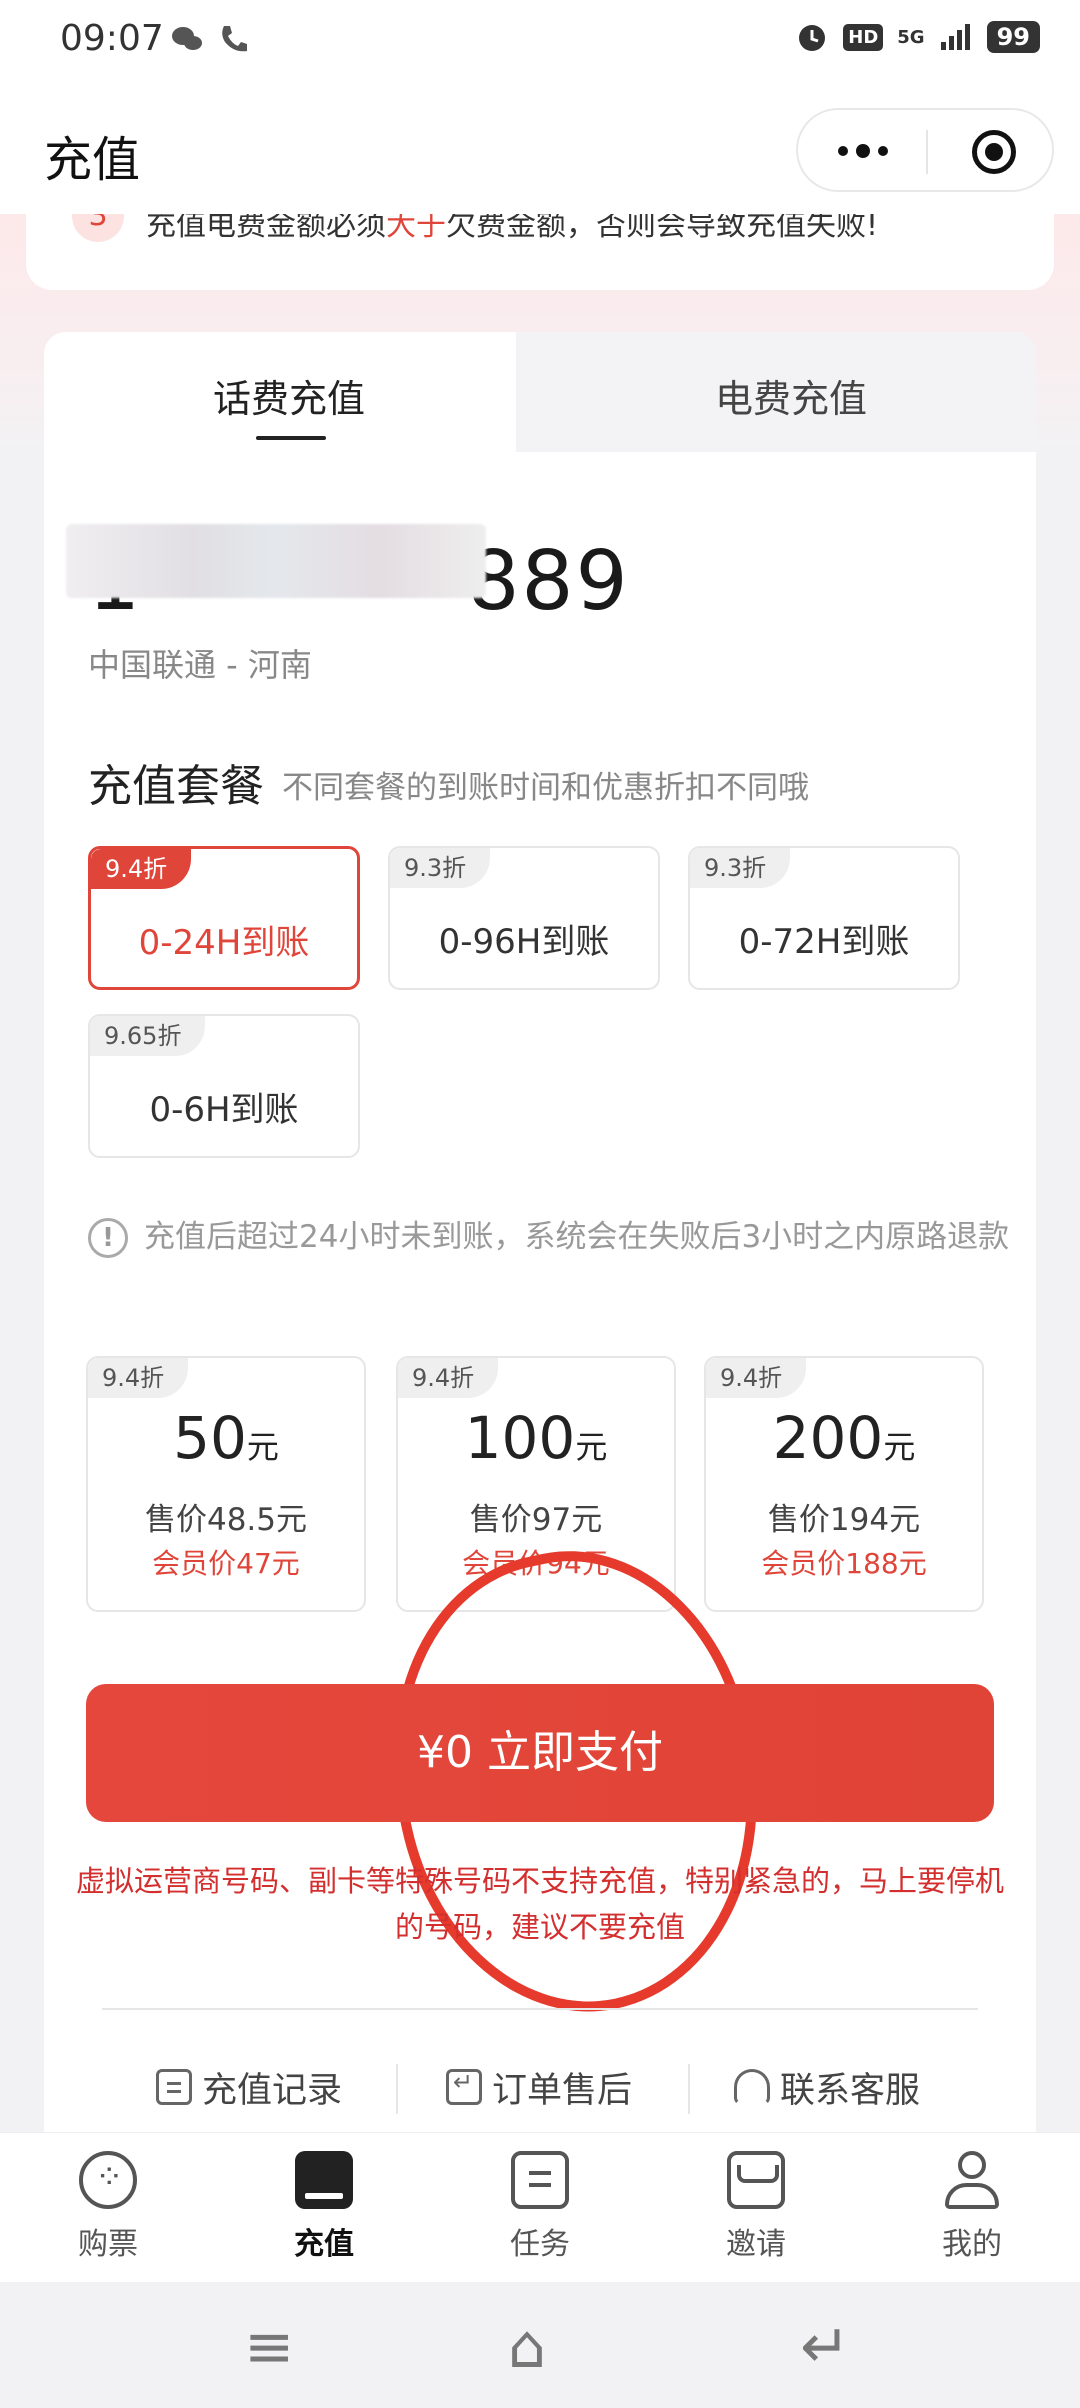  What do you see at coordinates (234, 39) in the screenshot?
I see `phone-call-icon` at bounding box center [234, 39].